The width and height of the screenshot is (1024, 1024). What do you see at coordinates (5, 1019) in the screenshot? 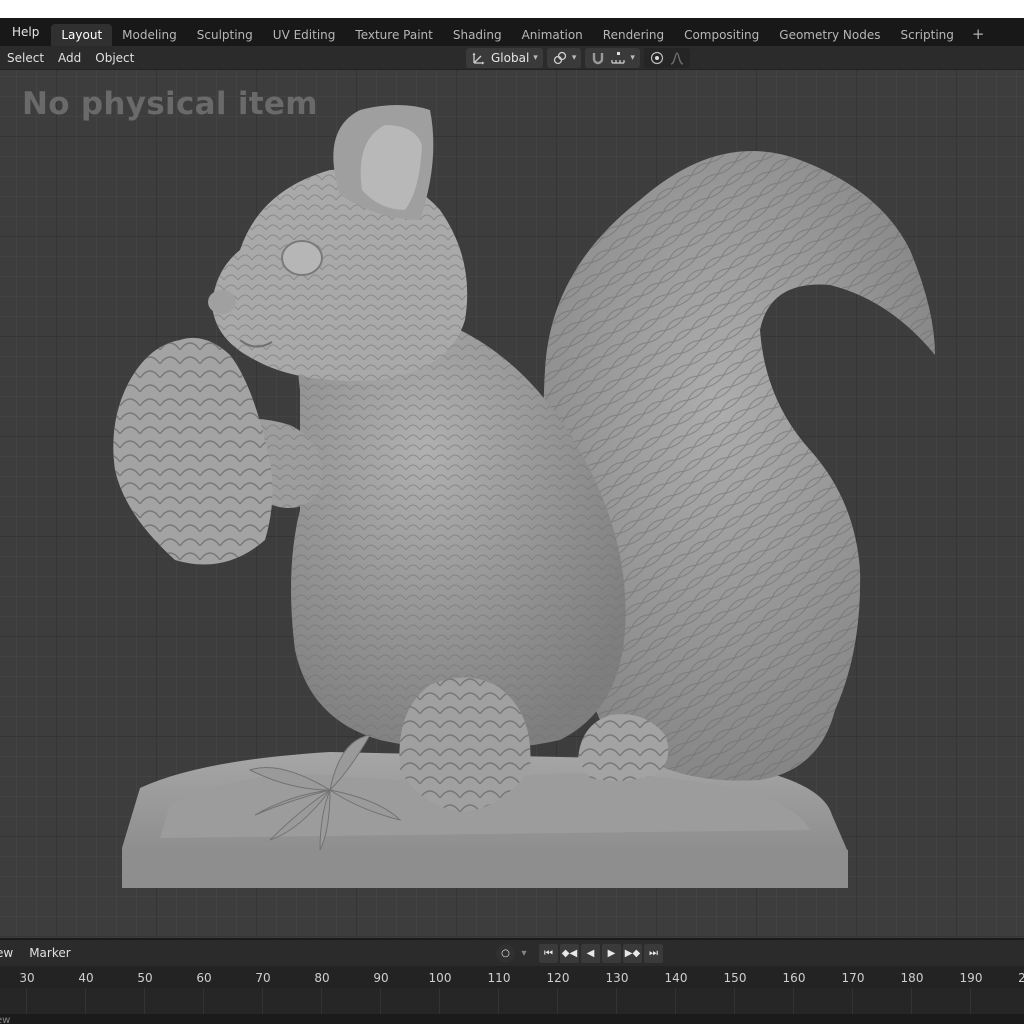
I see `status-text: ew` at bounding box center [5, 1019].